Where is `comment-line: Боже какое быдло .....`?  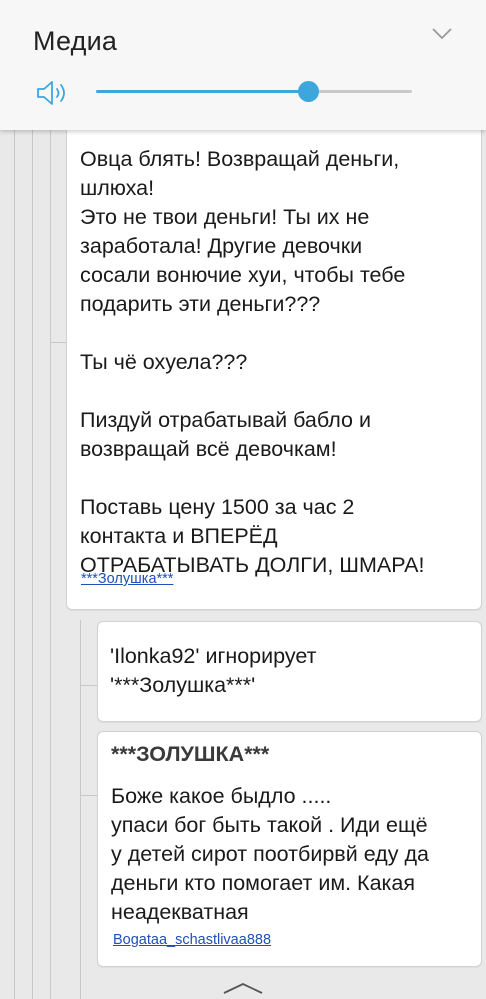
comment-line: Боже какое быдло ..... is located at coordinates (221, 796).